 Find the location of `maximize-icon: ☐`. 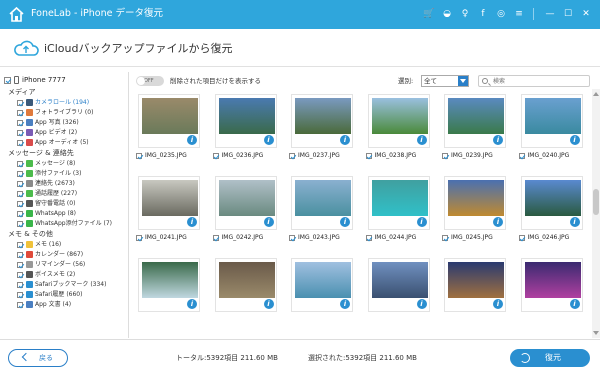

maximize-icon: ☐ is located at coordinates (568, 14).